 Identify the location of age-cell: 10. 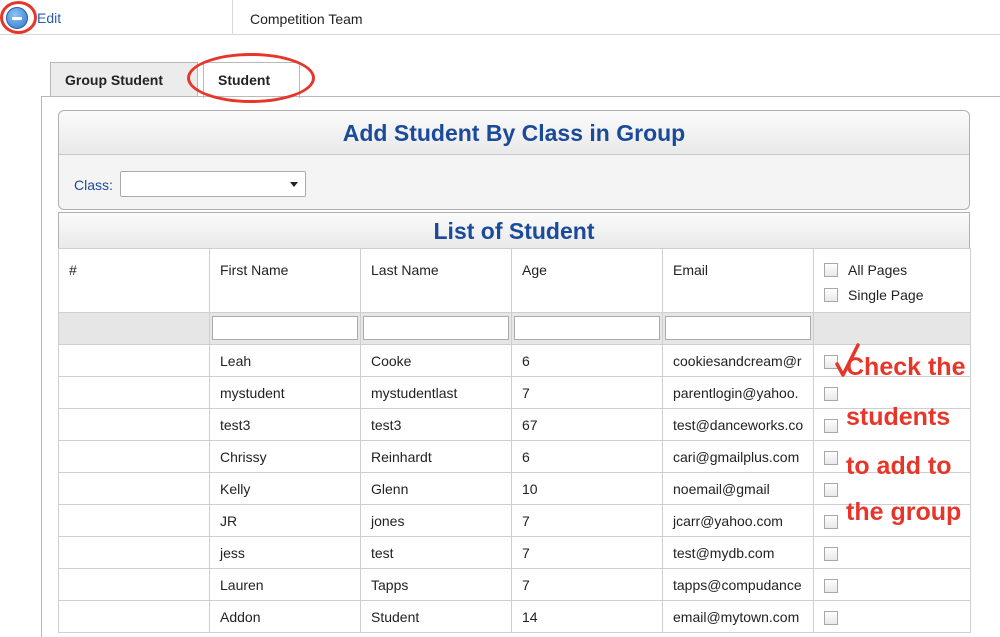
(587, 488).